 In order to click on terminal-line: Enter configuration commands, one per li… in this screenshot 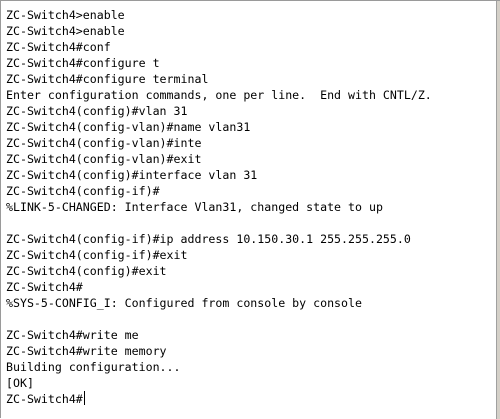, I will do `click(219, 95)`.